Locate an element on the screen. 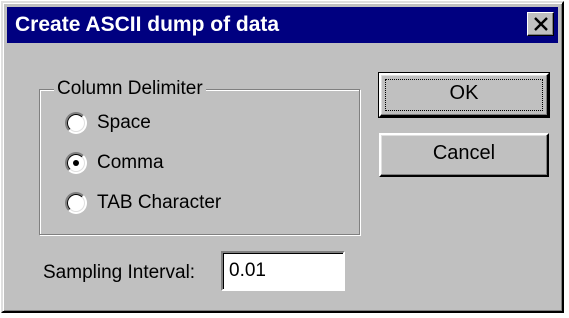 This screenshot has height=318, width=569. close-button is located at coordinates (540, 24).